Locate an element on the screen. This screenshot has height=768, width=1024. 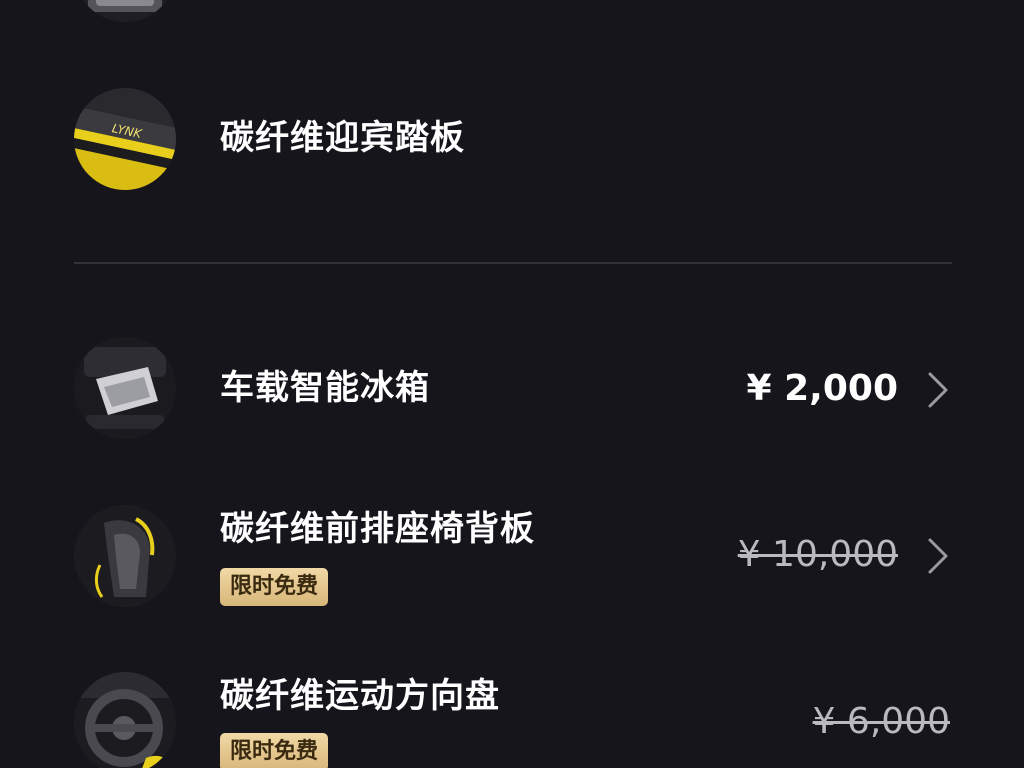
accessory-name: 碳纤维迎宾踏板 is located at coordinates (342, 138).